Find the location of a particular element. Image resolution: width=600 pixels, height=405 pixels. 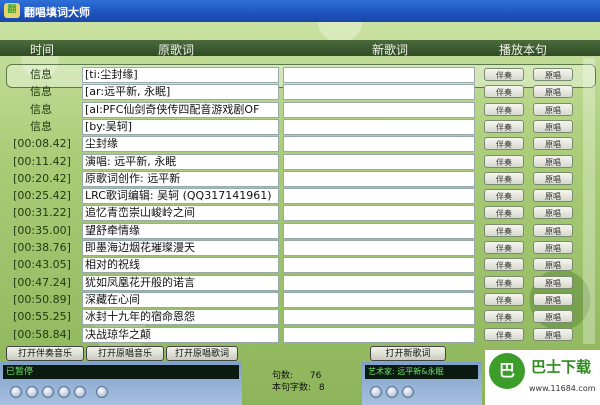

original-lyric: 追忆青峦崇山峻岭之间 is located at coordinates (180, 213).